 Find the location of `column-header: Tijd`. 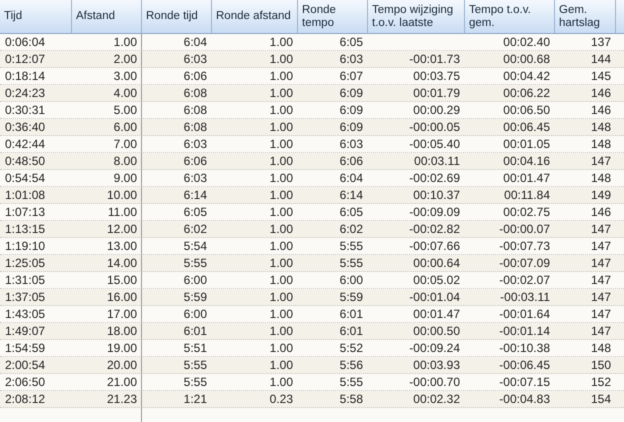

column-header: Tijd is located at coordinates (36, 16).